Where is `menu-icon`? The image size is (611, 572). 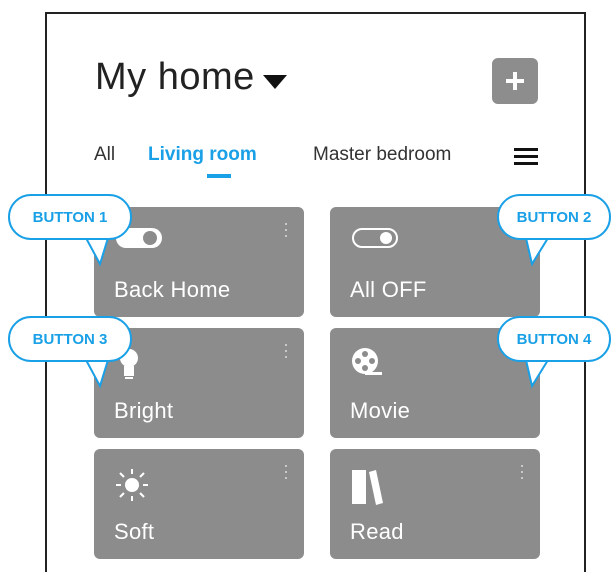
menu-icon is located at coordinates (526, 157).